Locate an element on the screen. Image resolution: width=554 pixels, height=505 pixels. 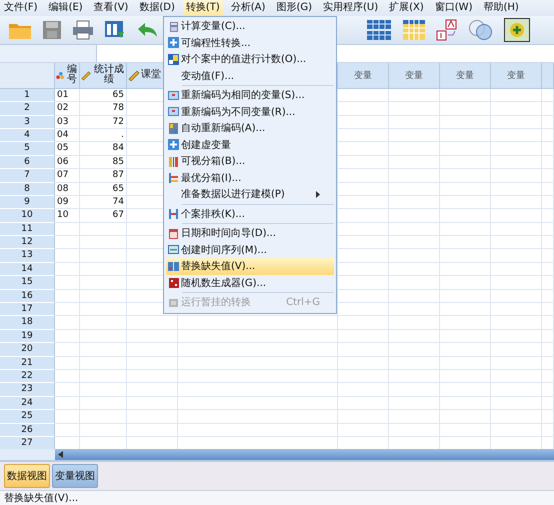
row-number: 26 is located at coordinates (27, 430).